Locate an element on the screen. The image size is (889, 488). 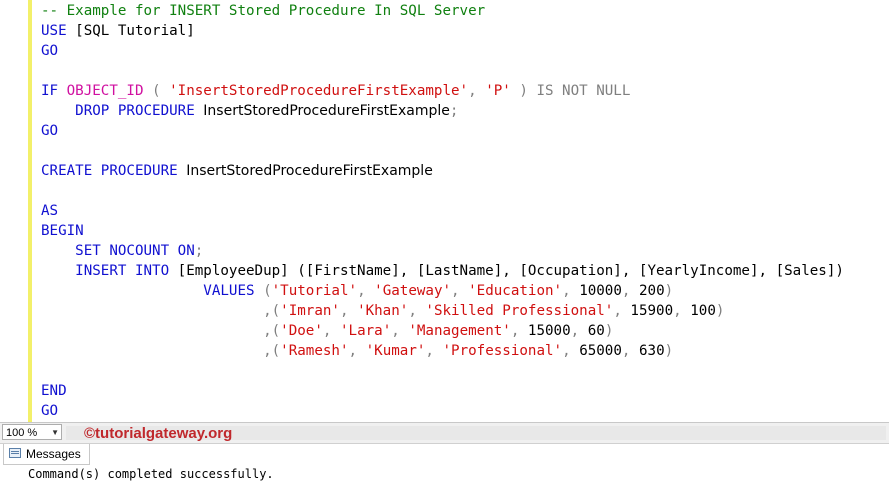
code-token: 'Khan' is located at coordinates (383, 311).